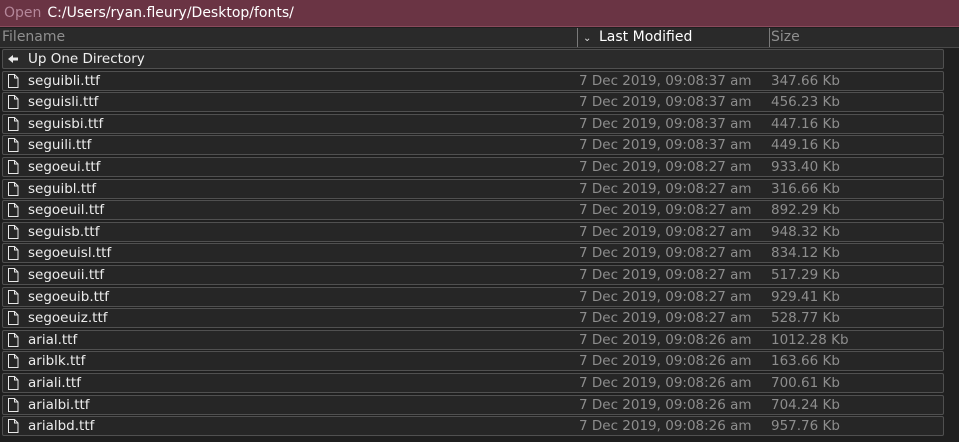 The width and height of the screenshot is (959, 442). Describe the element at coordinates (805, 296) in the screenshot. I see `file-size: 929.41 Kb` at that location.